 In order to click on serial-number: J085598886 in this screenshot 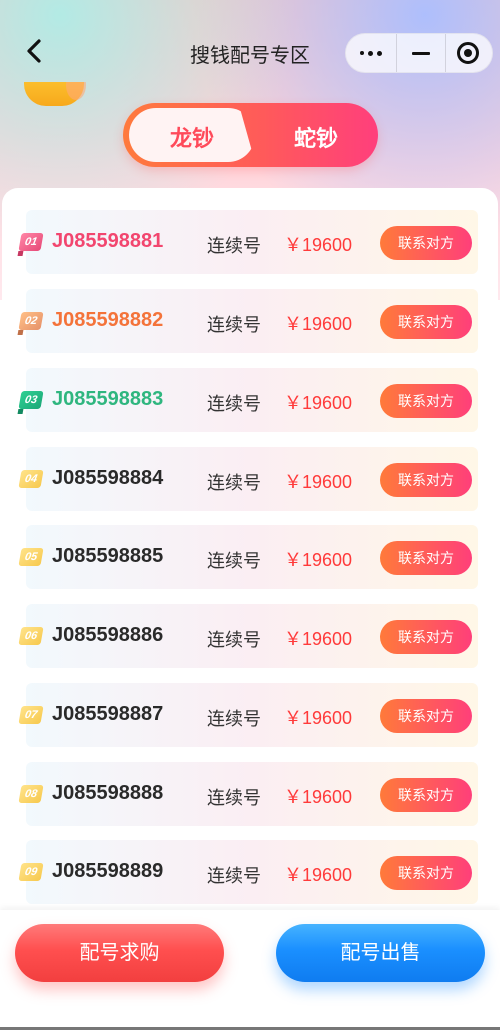, I will do `click(108, 635)`.